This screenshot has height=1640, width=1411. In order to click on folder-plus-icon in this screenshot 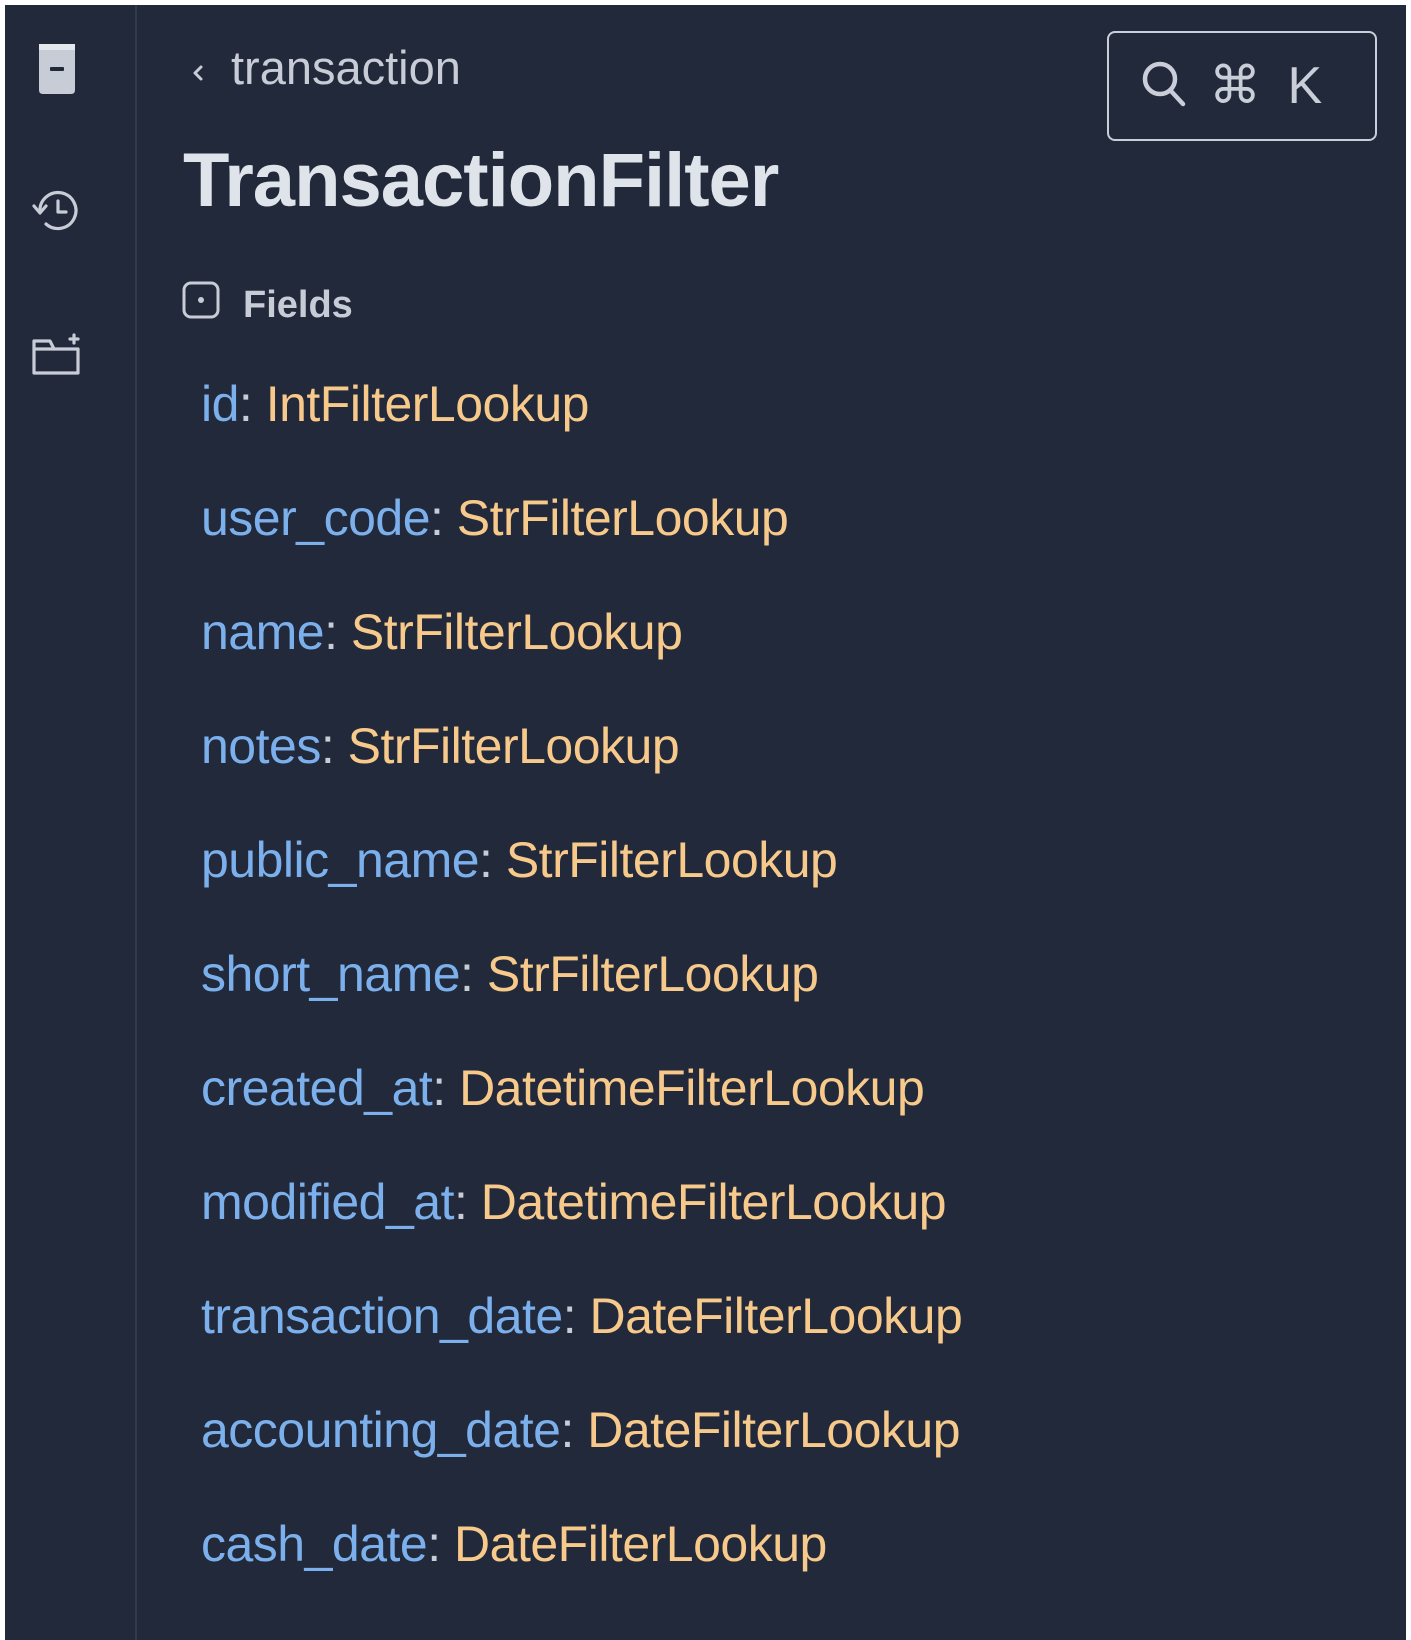, I will do `click(57, 355)`.